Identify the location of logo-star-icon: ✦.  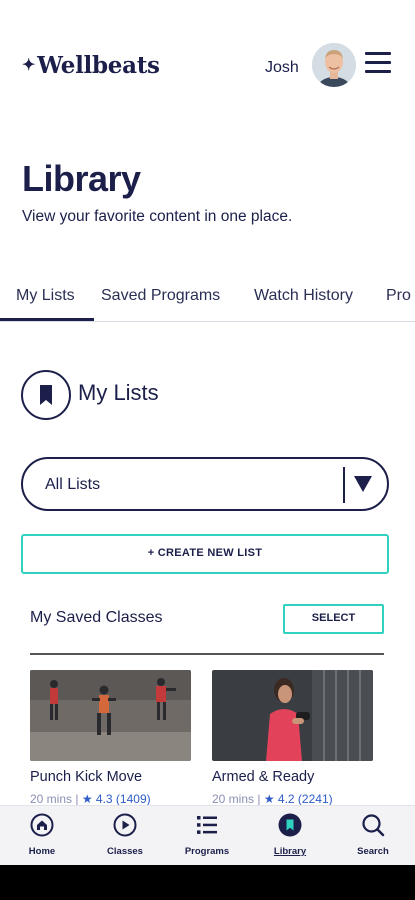
(29, 64).